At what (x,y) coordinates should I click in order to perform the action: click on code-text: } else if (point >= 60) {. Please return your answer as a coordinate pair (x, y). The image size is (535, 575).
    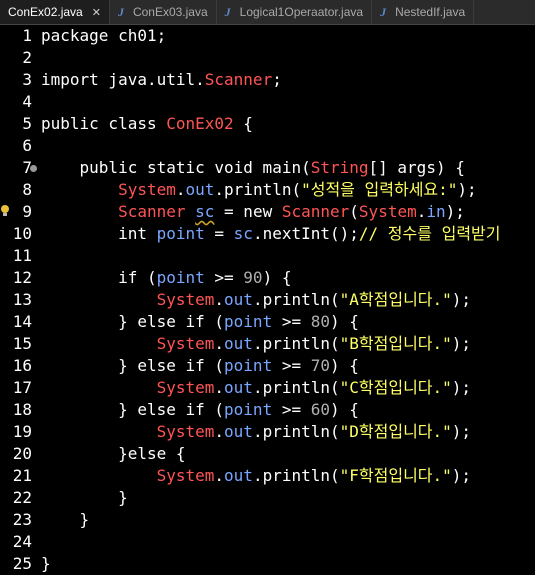
    Looking at the image, I should click on (200, 409).